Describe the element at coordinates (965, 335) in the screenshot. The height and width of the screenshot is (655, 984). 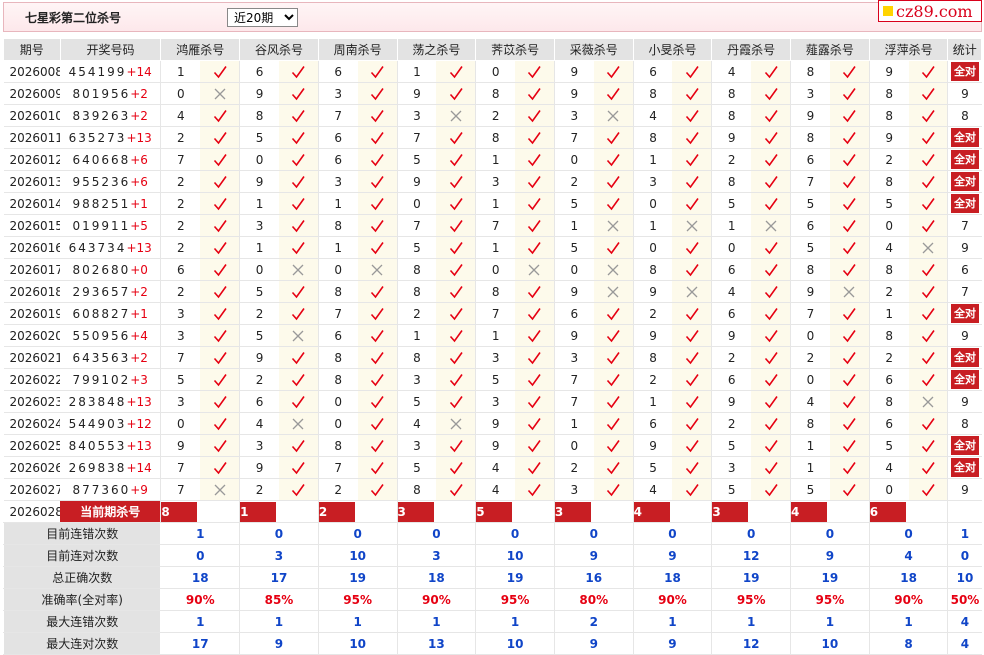
I see `correct-count: 9` at that location.